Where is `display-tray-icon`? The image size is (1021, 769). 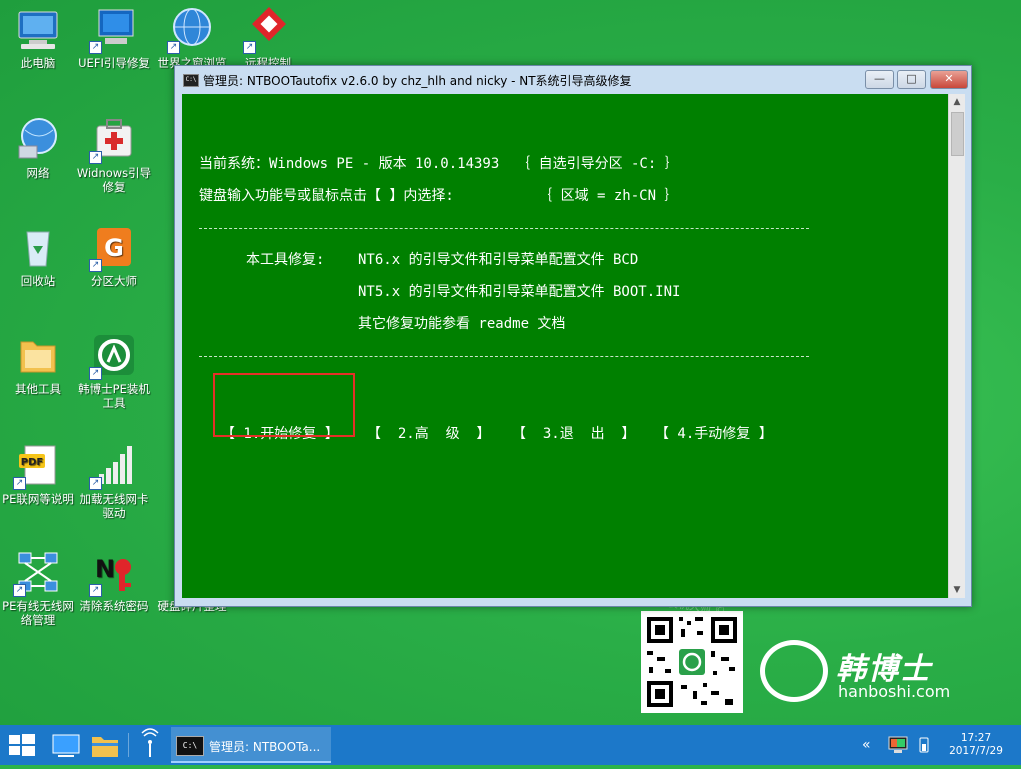
display-tray-icon is located at coordinates (898, 747).